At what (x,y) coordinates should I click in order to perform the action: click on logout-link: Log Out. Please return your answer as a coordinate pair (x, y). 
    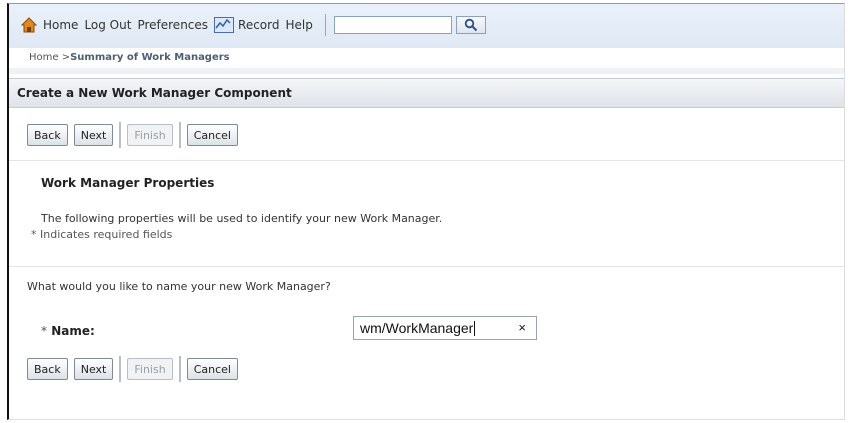
    Looking at the image, I should click on (107, 25).